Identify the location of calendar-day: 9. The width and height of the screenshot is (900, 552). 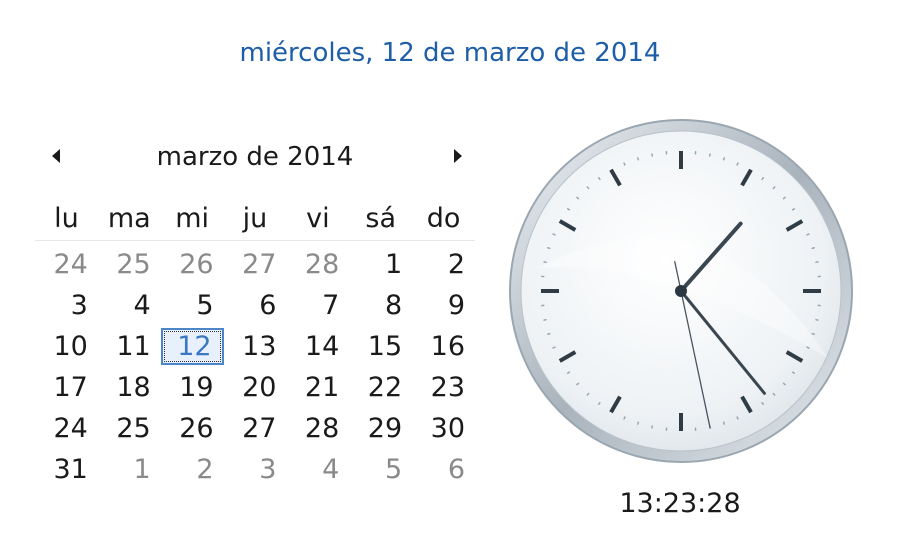
(443, 305).